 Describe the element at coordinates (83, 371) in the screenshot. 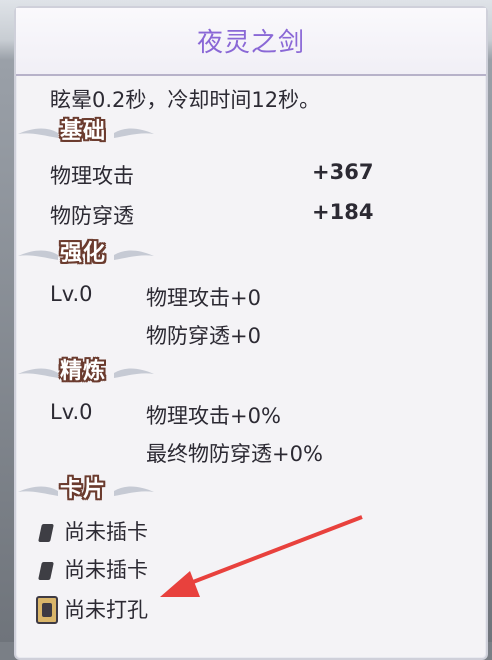

I see `section-label-refine: 精炼` at that location.